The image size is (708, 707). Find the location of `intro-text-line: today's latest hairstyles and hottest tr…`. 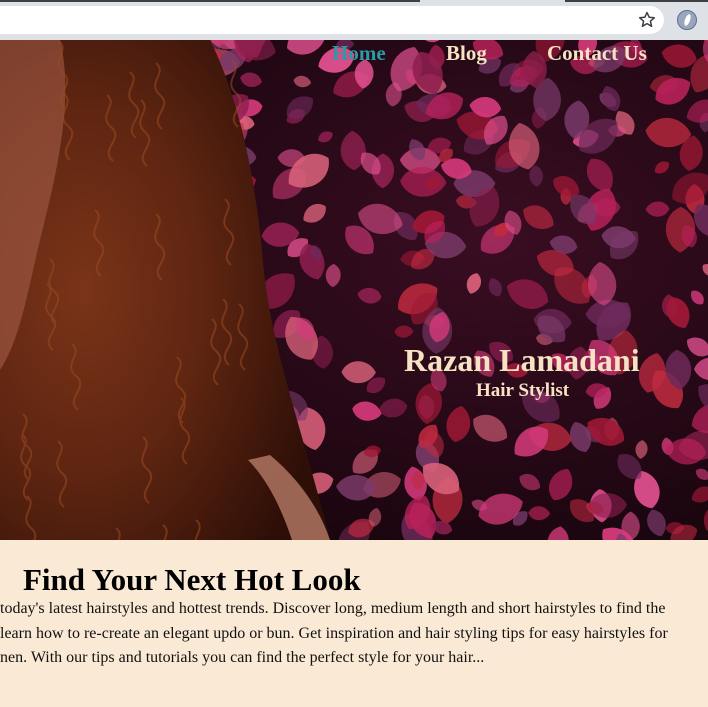

intro-text-line: today's latest hairstyles and hottest tr… is located at coordinates (333, 608).